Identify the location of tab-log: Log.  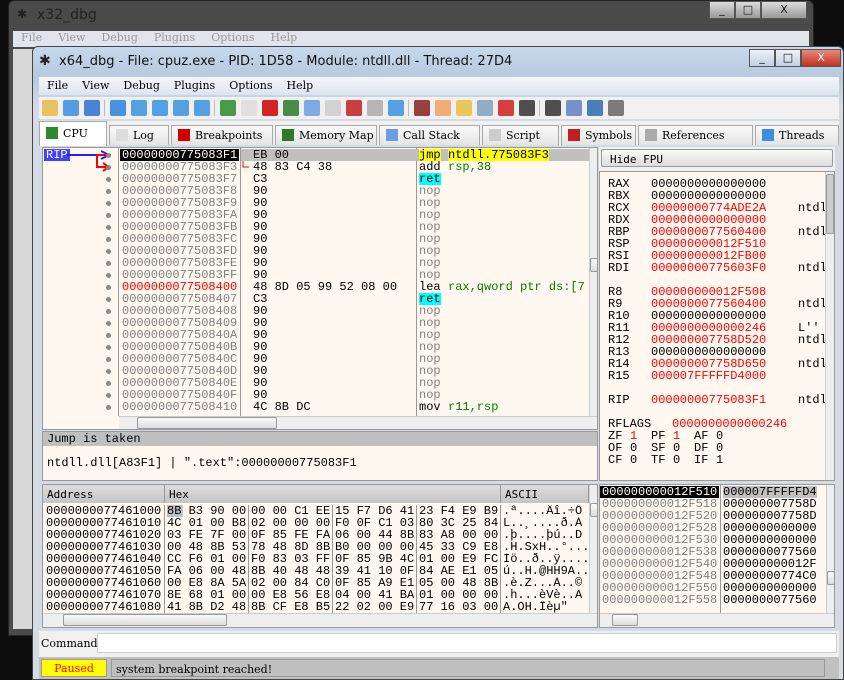
(139, 135).